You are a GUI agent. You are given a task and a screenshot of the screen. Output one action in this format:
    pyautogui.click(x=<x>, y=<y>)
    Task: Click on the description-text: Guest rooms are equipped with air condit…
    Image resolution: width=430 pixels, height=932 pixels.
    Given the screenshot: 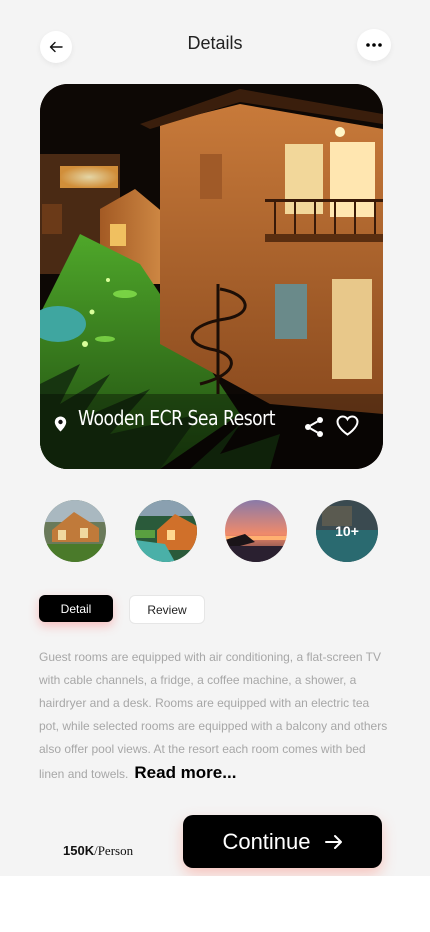 What is the action you would take?
    pyautogui.click(x=213, y=715)
    